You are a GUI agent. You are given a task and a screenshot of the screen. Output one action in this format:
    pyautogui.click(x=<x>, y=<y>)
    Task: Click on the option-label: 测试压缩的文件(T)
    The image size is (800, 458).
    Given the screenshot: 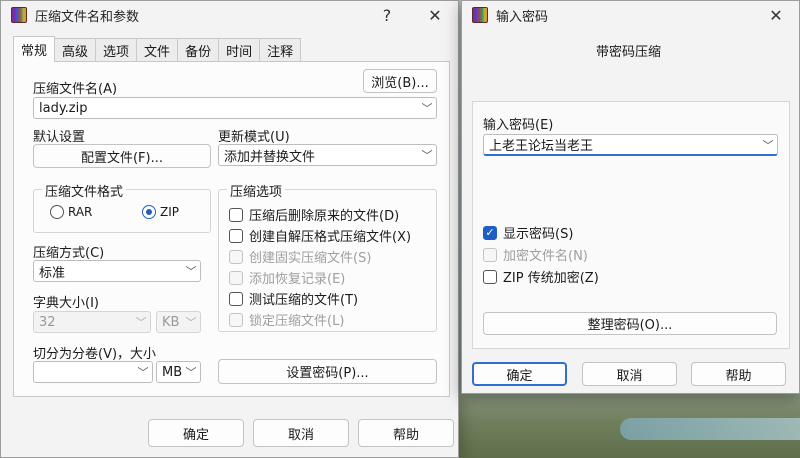 What is the action you would take?
    pyautogui.click(x=304, y=300)
    